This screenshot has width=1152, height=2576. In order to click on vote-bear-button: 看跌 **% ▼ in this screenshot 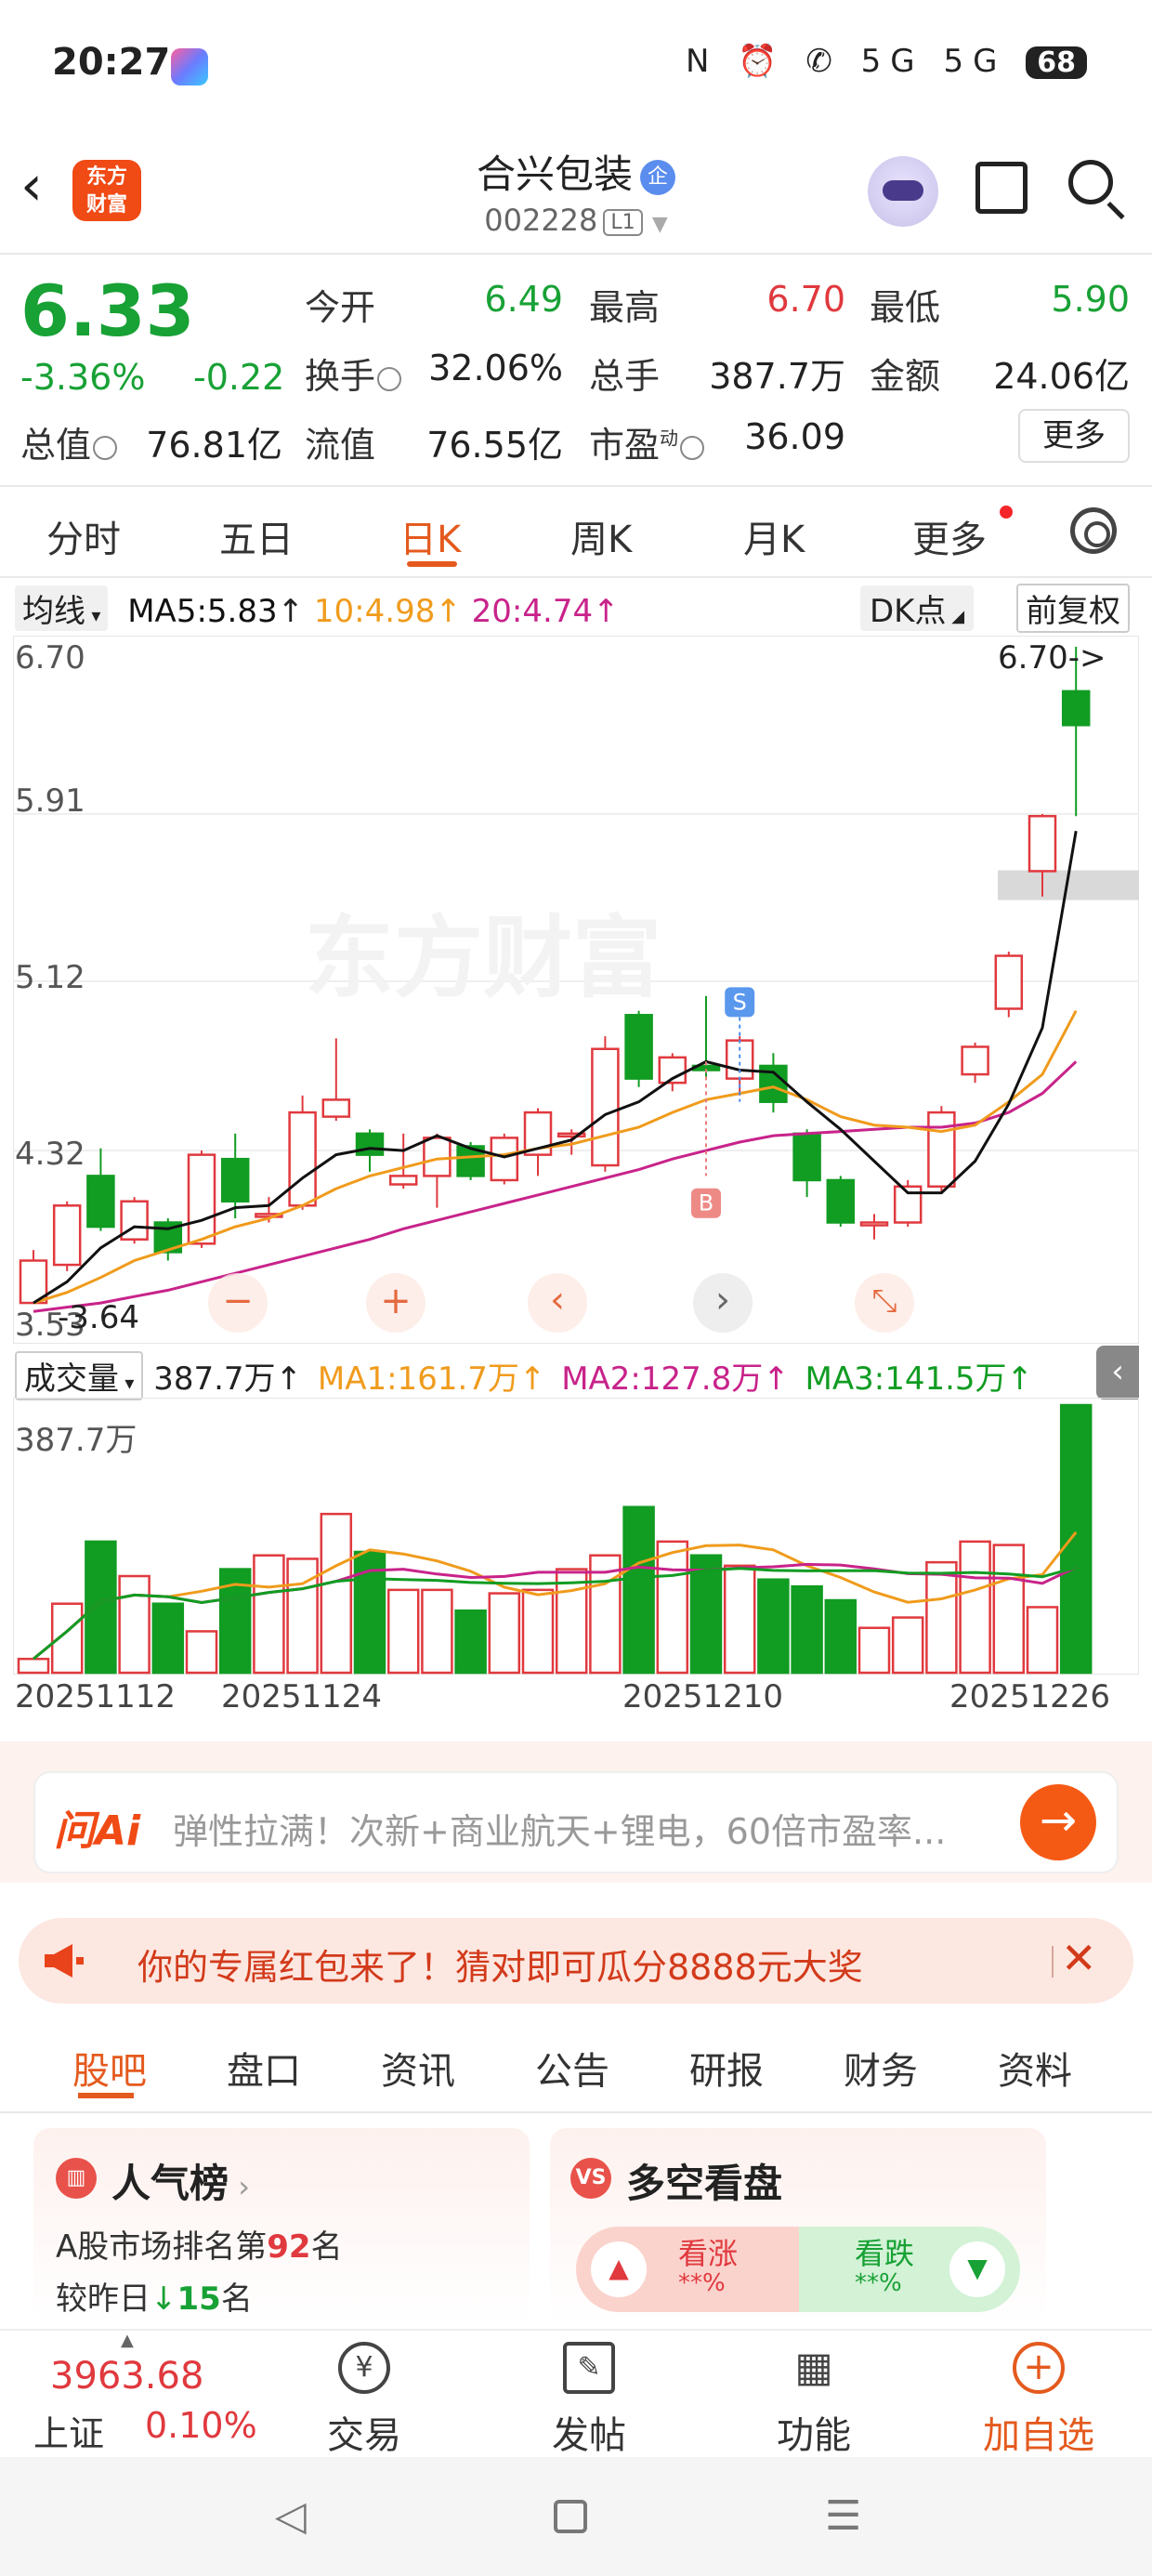, I will do `click(909, 2269)`.